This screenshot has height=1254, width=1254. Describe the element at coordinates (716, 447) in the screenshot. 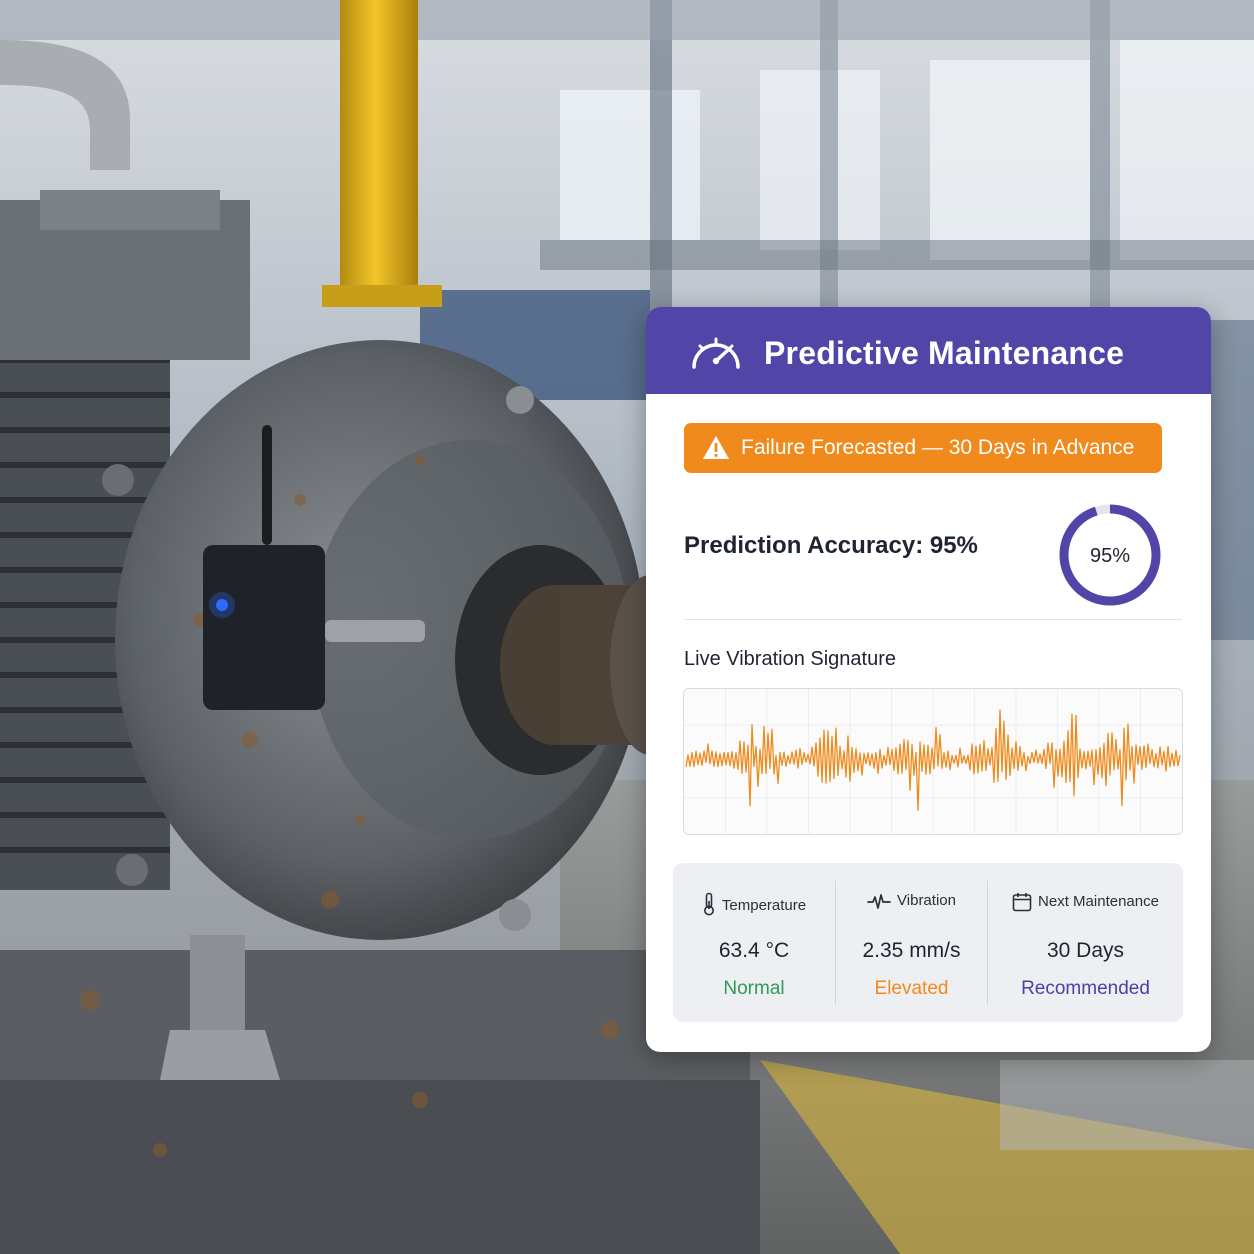

I see `warning-triangle-icon` at that location.